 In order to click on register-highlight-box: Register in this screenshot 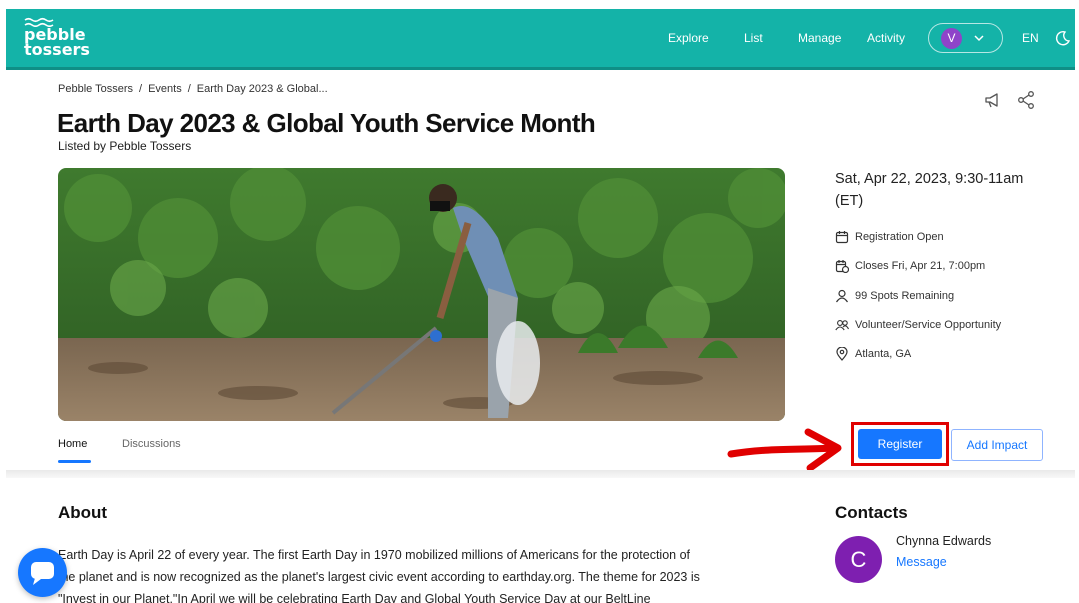, I will do `click(900, 444)`.